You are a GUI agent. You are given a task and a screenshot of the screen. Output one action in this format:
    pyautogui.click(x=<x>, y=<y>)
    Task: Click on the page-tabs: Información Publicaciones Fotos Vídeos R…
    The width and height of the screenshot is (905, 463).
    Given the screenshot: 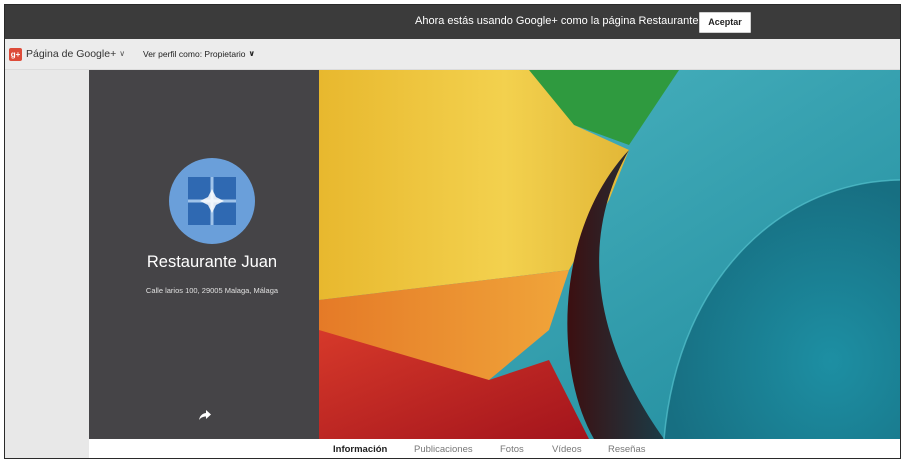 What is the action you would take?
    pyautogui.click(x=494, y=448)
    